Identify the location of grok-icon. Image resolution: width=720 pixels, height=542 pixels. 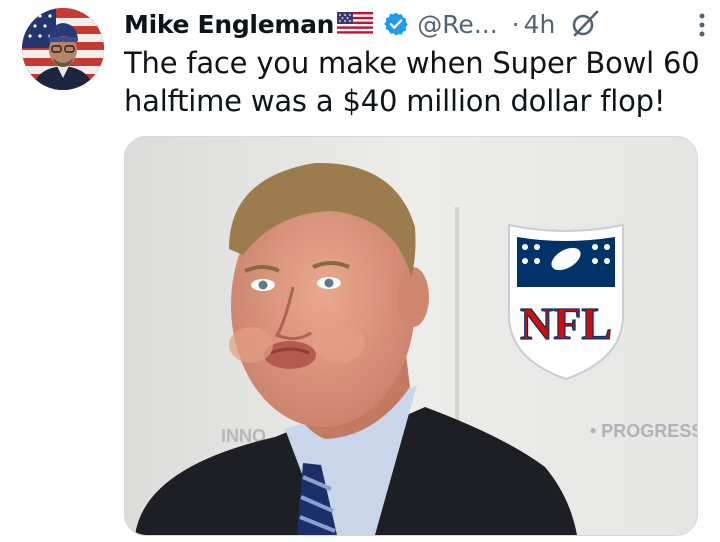
(585, 24).